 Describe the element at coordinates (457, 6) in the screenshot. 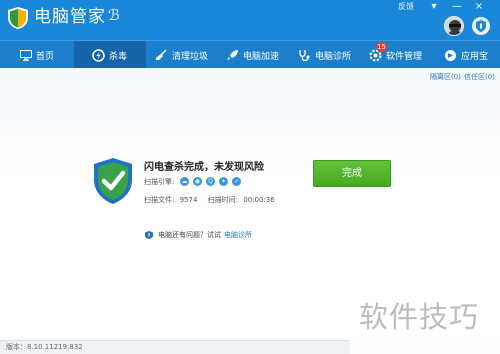

I see `minimize-button: —` at that location.